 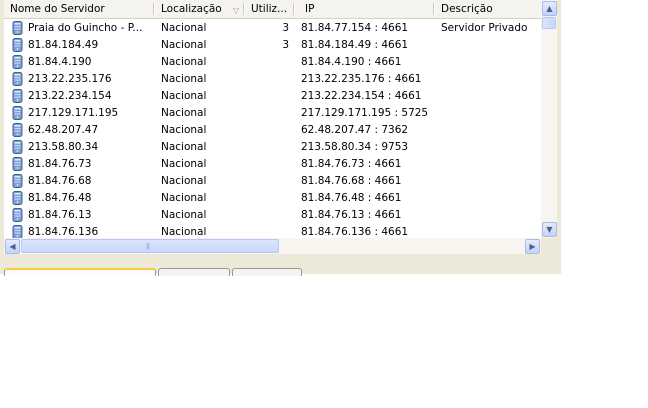 What do you see at coordinates (60, 198) in the screenshot?
I see `server-name-cell: 81.84.76.48` at bounding box center [60, 198].